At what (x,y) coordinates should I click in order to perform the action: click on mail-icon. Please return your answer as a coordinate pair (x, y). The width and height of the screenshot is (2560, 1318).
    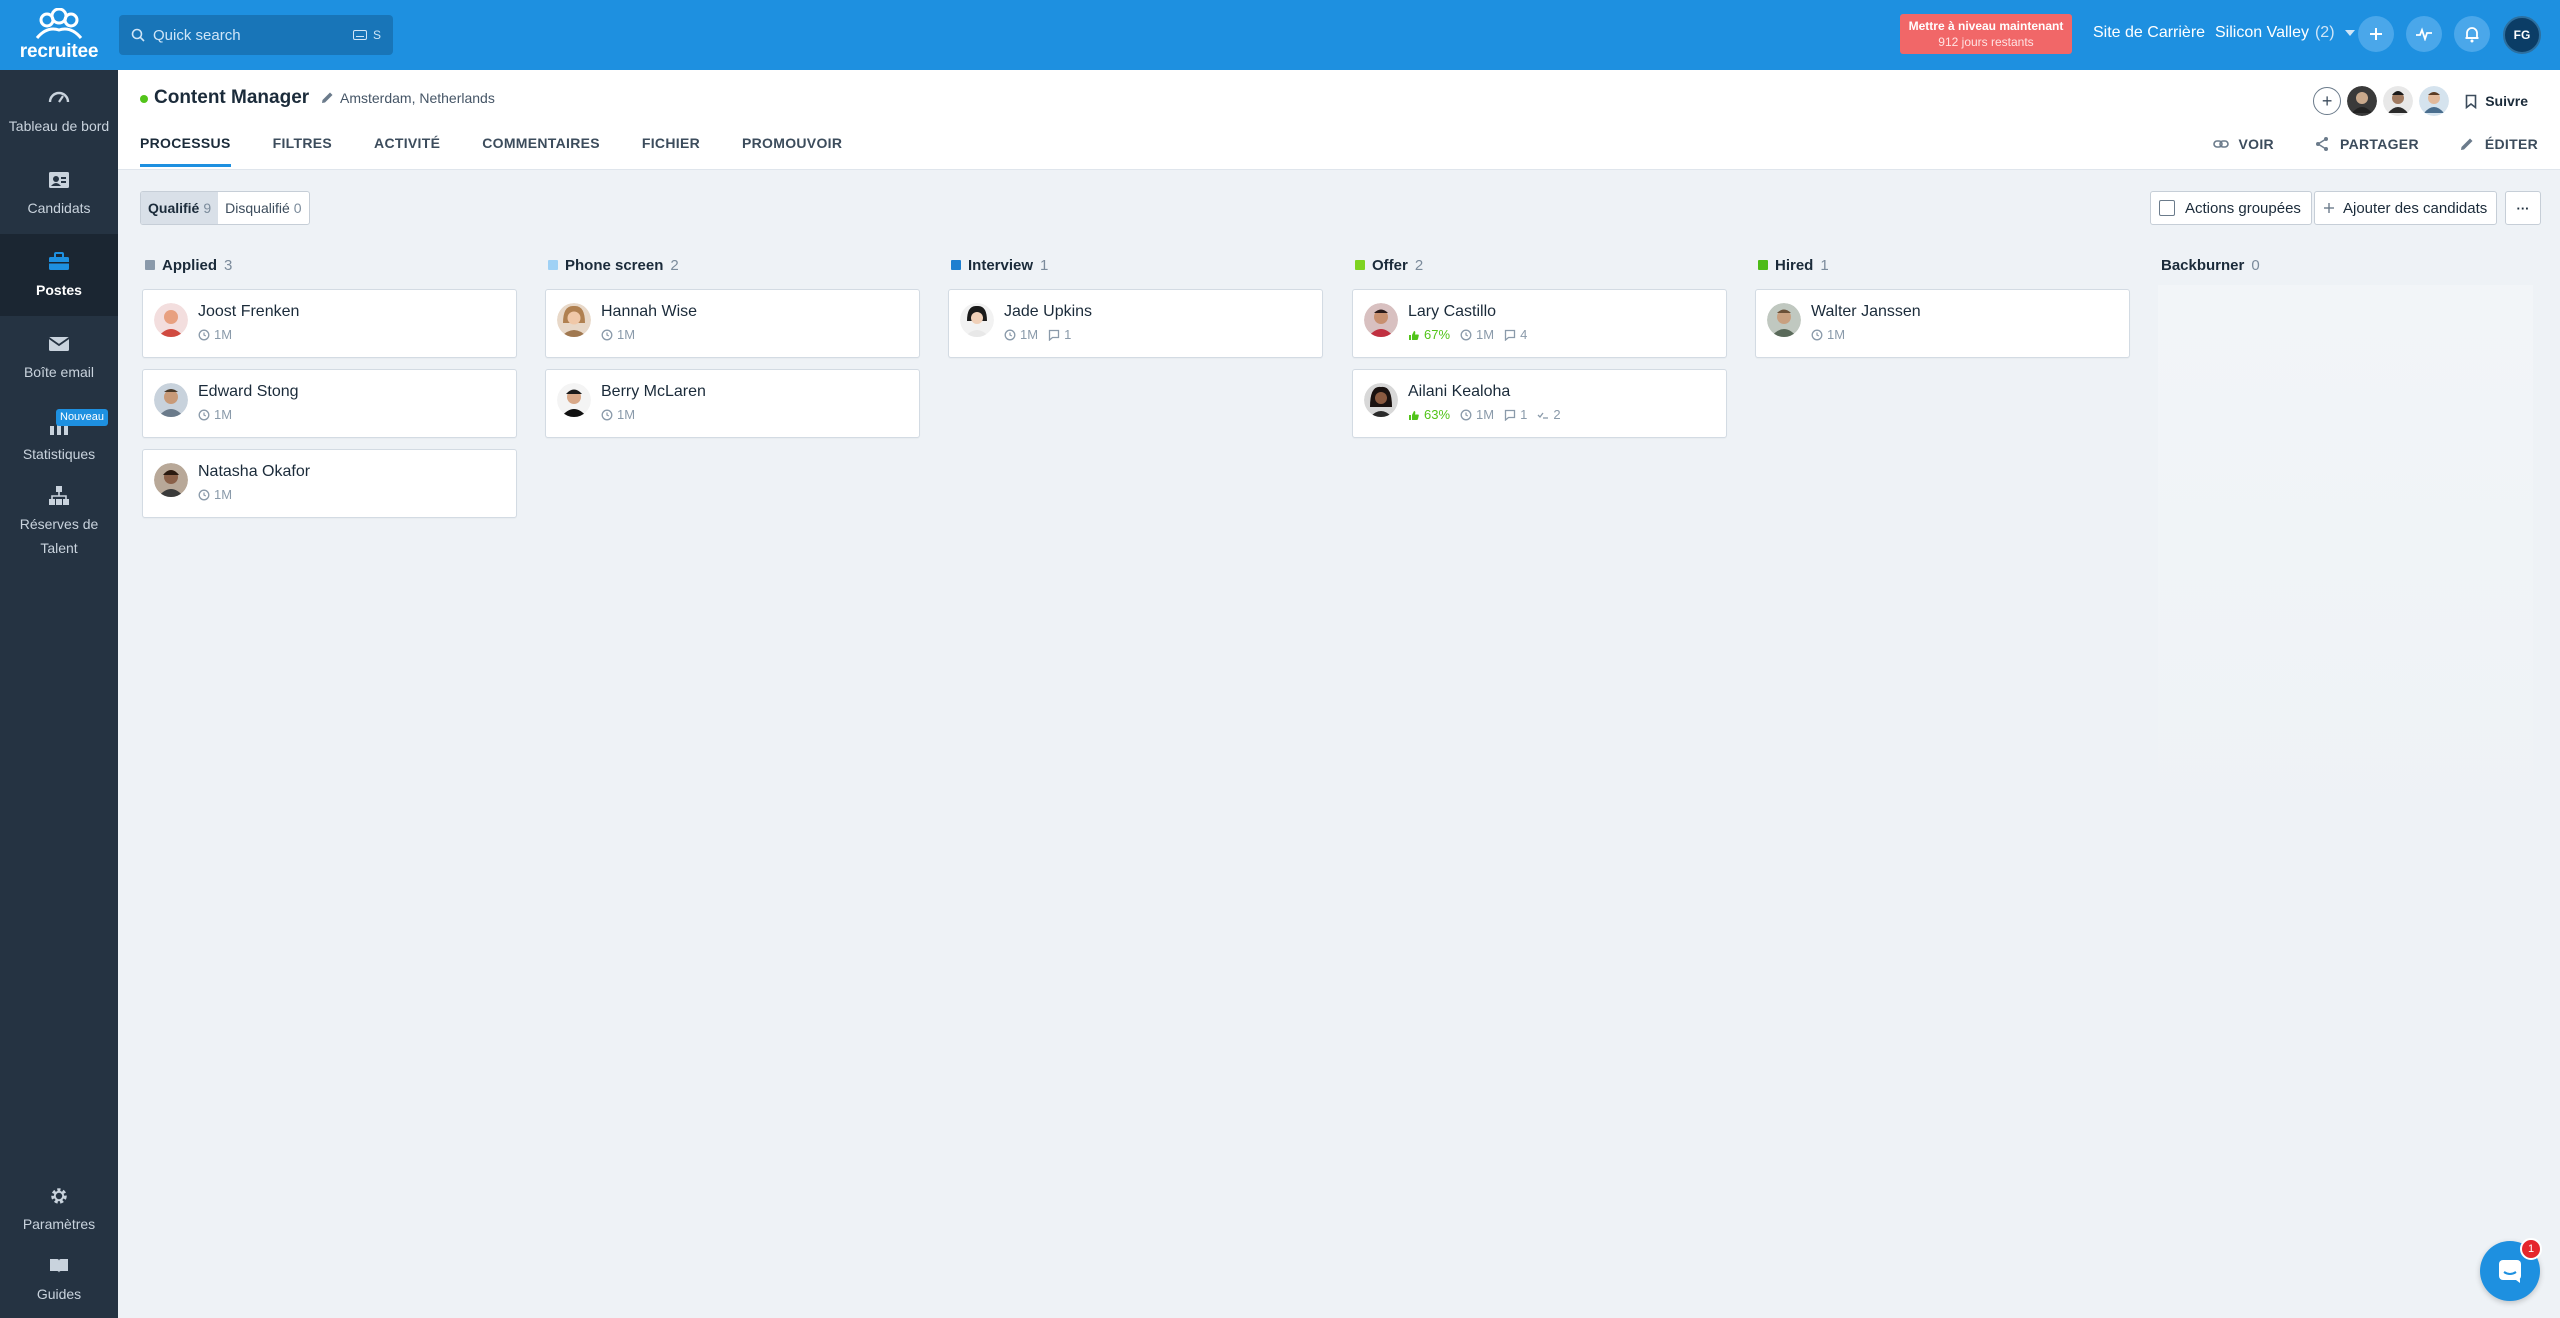
    Looking at the image, I should click on (59, 344).